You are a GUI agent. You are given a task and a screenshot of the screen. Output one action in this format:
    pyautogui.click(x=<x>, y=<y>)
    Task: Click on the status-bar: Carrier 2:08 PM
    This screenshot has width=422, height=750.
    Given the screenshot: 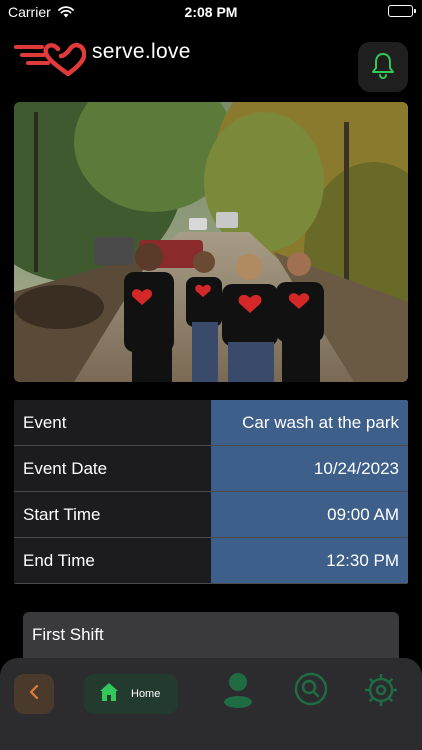 What is the action you would take?
    pyautogui.click(x=211, y=12)
    